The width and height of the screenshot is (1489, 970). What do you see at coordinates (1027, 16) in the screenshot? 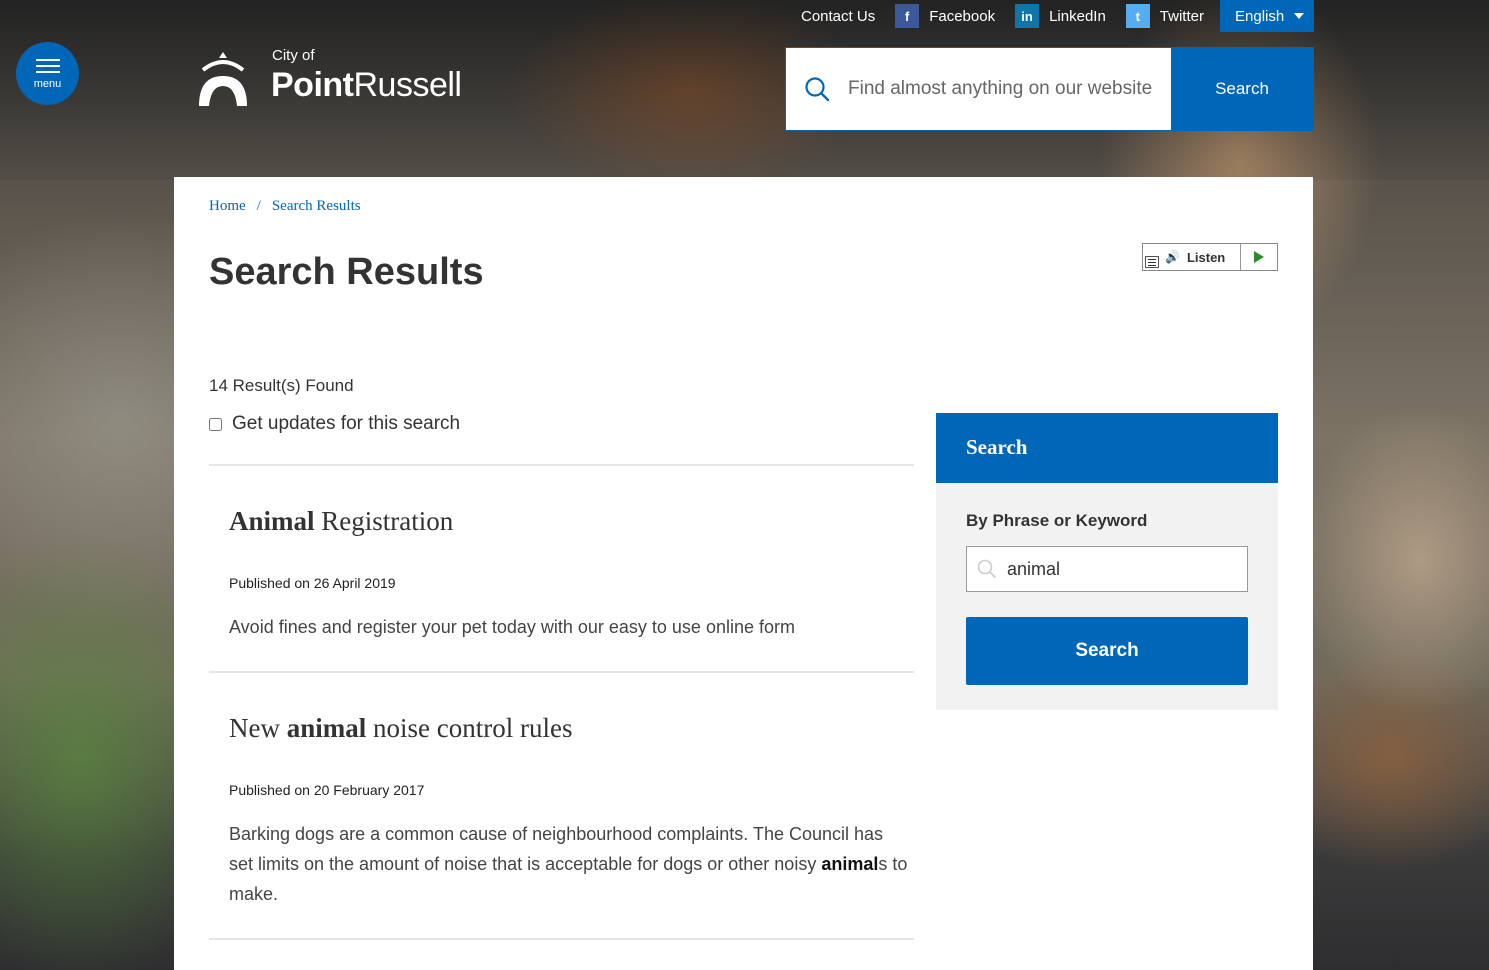
I see `linkedin-icon: in` at bounding box center [1027, 16].